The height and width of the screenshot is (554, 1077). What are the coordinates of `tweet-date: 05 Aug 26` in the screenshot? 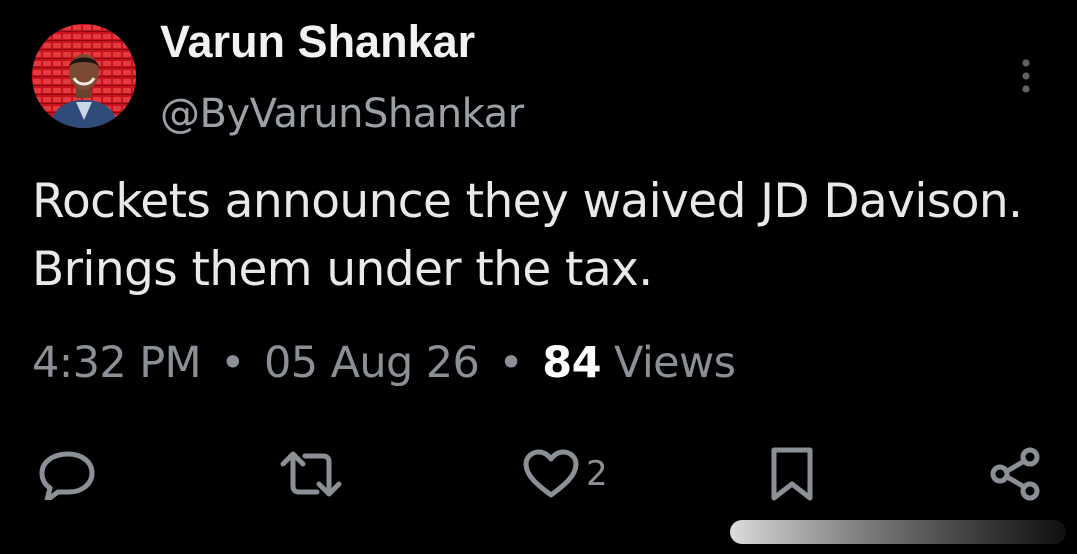 It's located at (372, 363).